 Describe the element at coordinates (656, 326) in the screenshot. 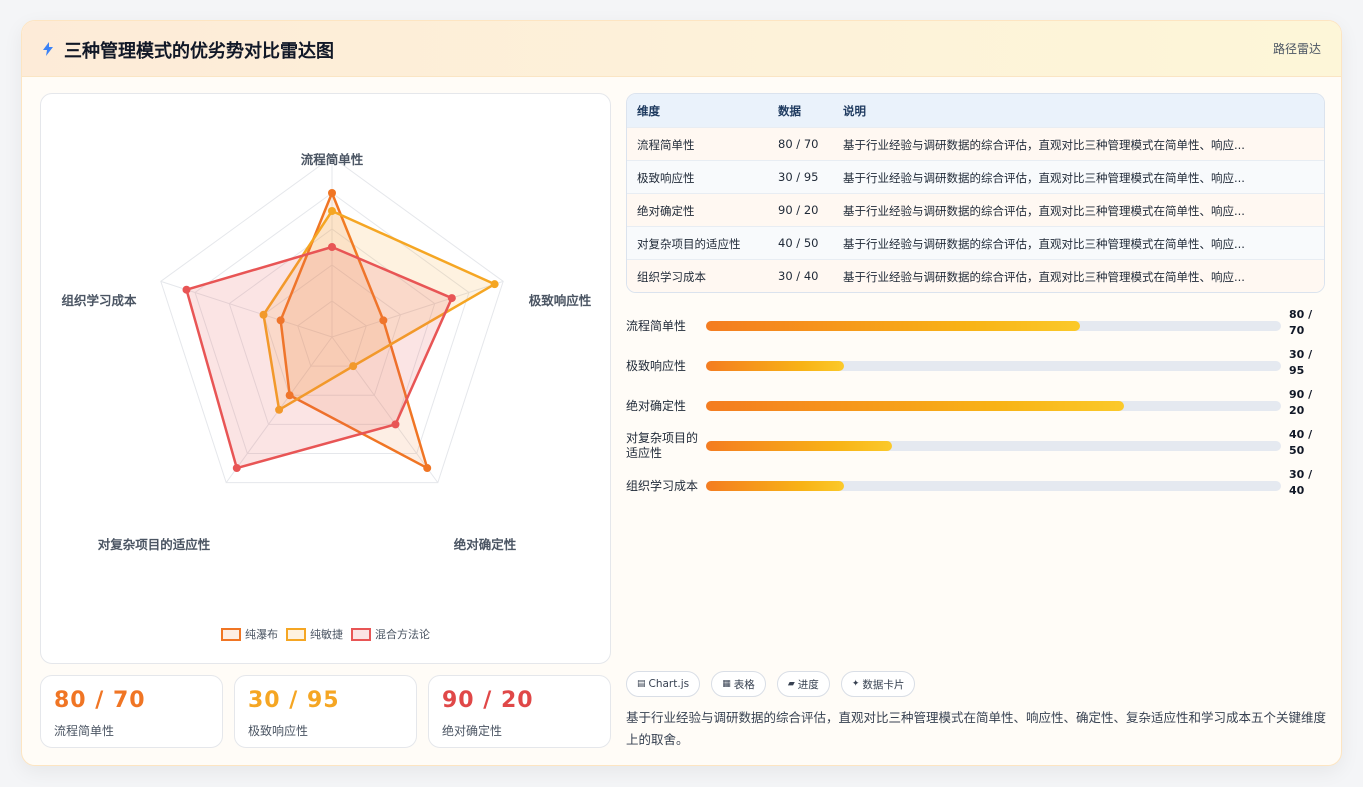

I see `progress-label: 流程简单性` at that location.